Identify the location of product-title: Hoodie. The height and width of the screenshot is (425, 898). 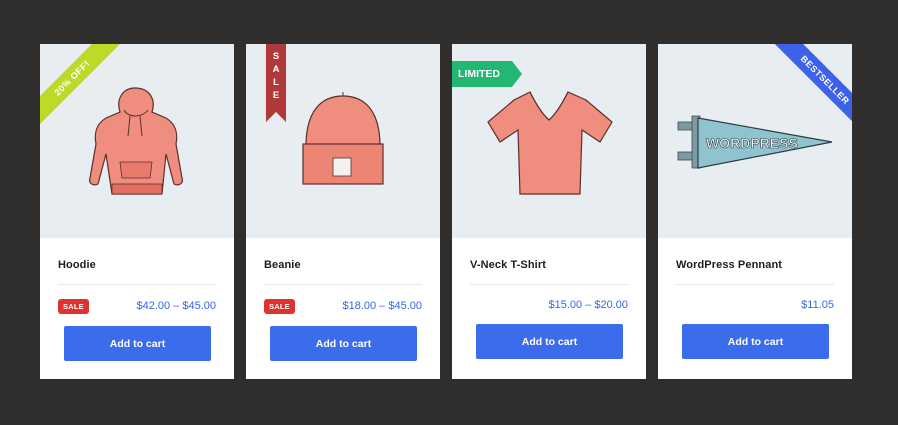
(77, 265).